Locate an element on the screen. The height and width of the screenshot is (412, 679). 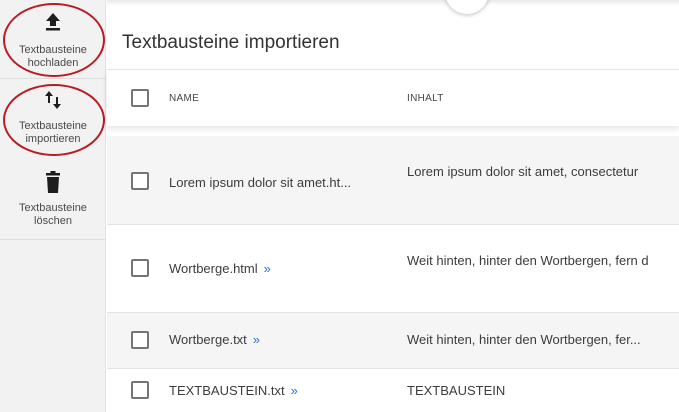
row-name-wrap: TEXTBAUSTEIN.txt » is located at coordinates (233, 390).